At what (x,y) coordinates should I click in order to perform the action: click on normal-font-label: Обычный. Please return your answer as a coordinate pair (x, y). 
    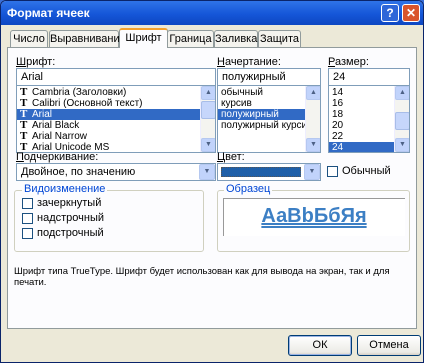
    Looking at the image, I should click on (366, 171).